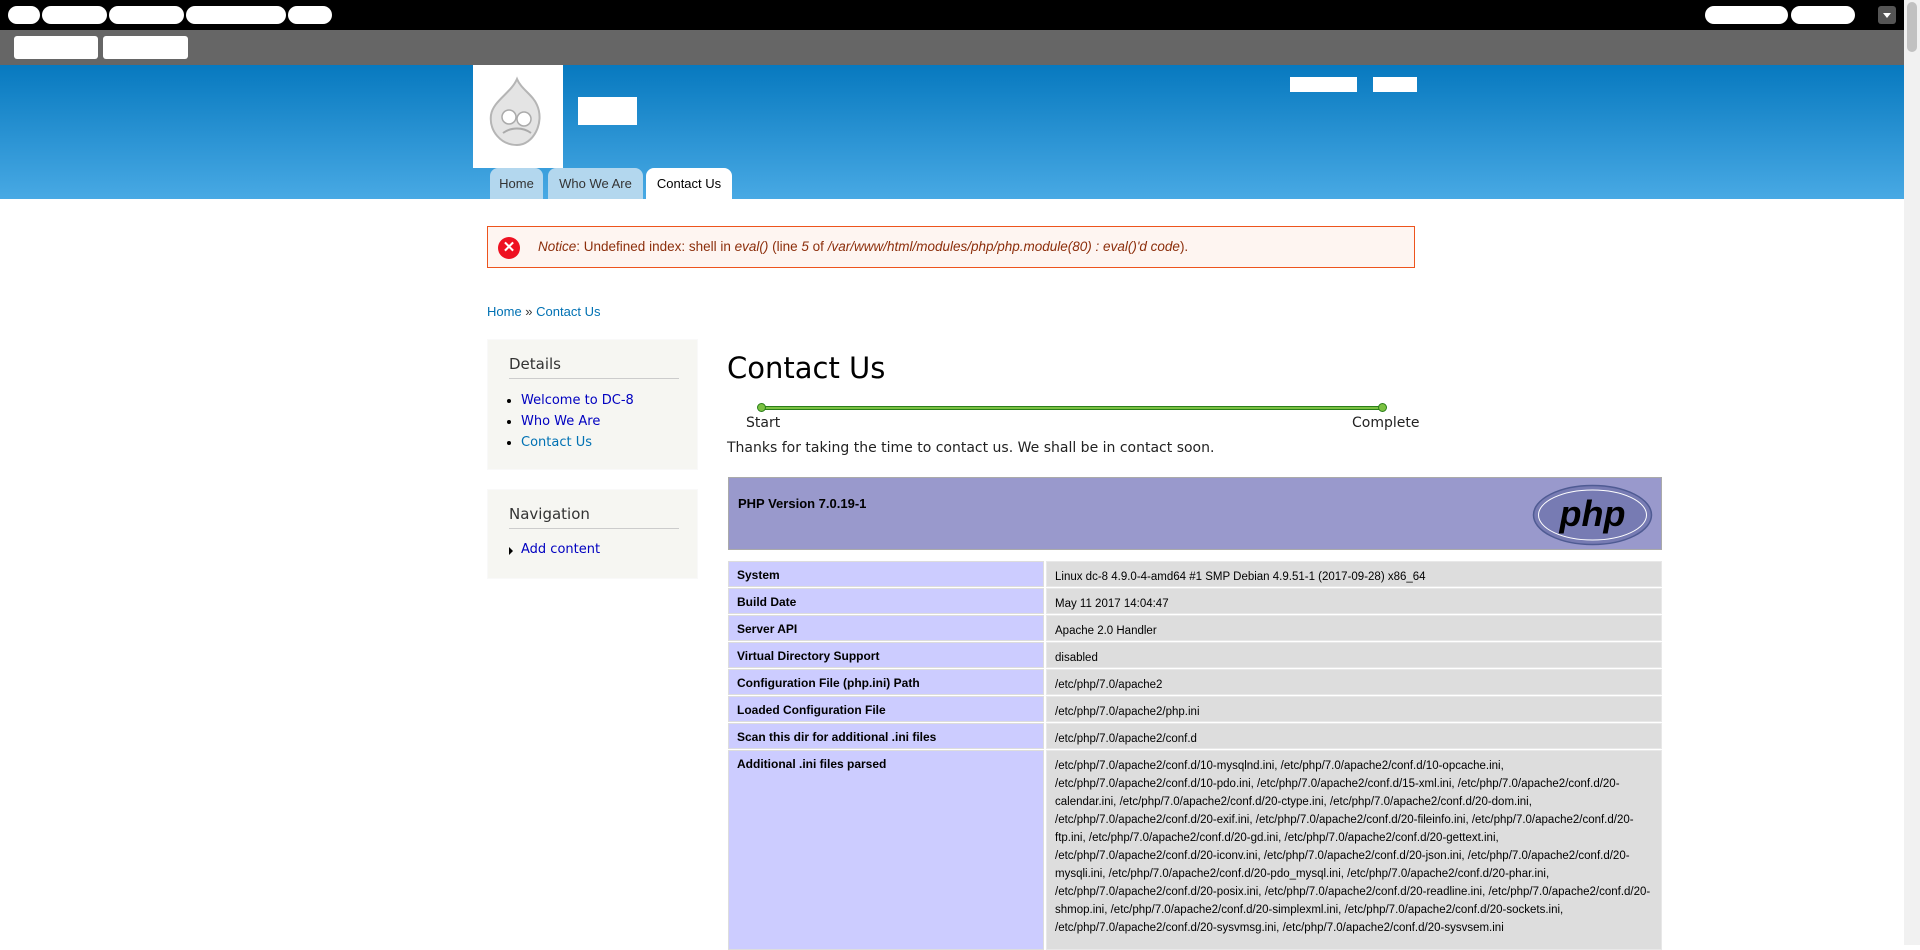 Image resolution: width=1920 pixels, height=950 pixels. Describe the element at coordinates (886, 850) in the screenshot. I see `table-key: Additional .ini files parsed` at that location.